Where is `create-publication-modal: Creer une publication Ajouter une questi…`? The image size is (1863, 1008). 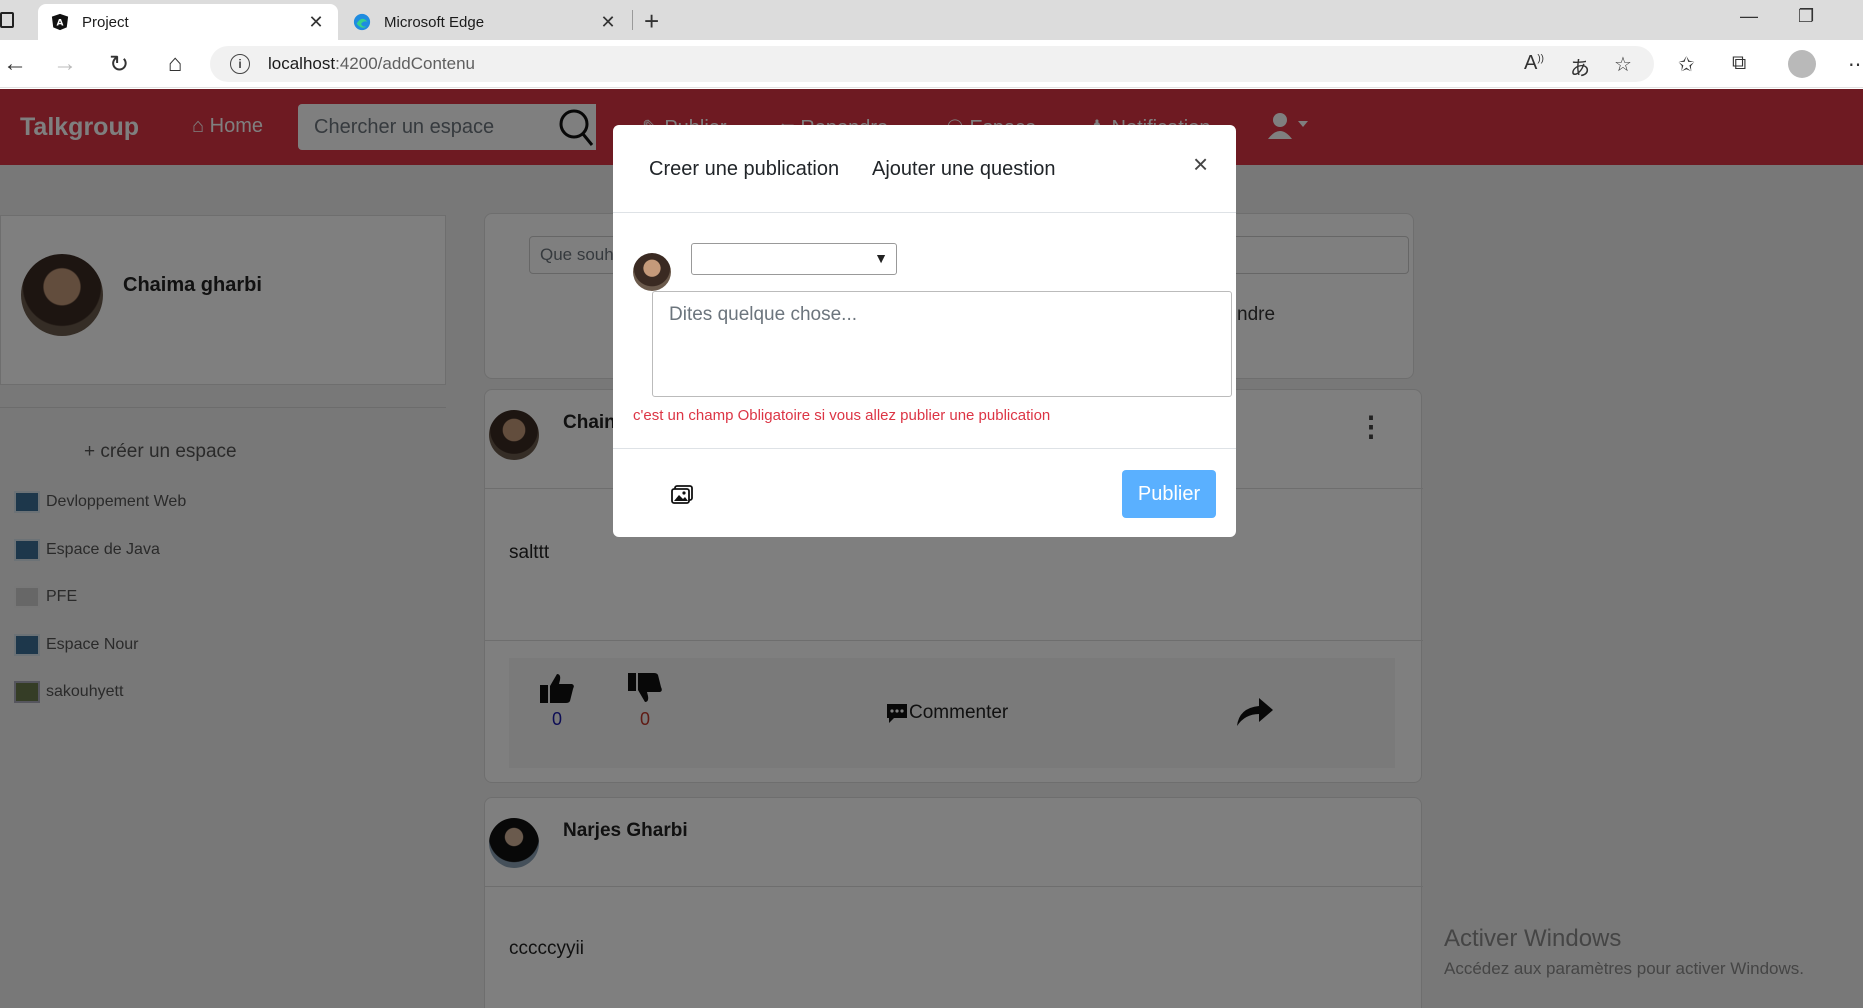
create-publication-modal: Creer une publication Ajouter une questi… is located at coordinates (924, 331).